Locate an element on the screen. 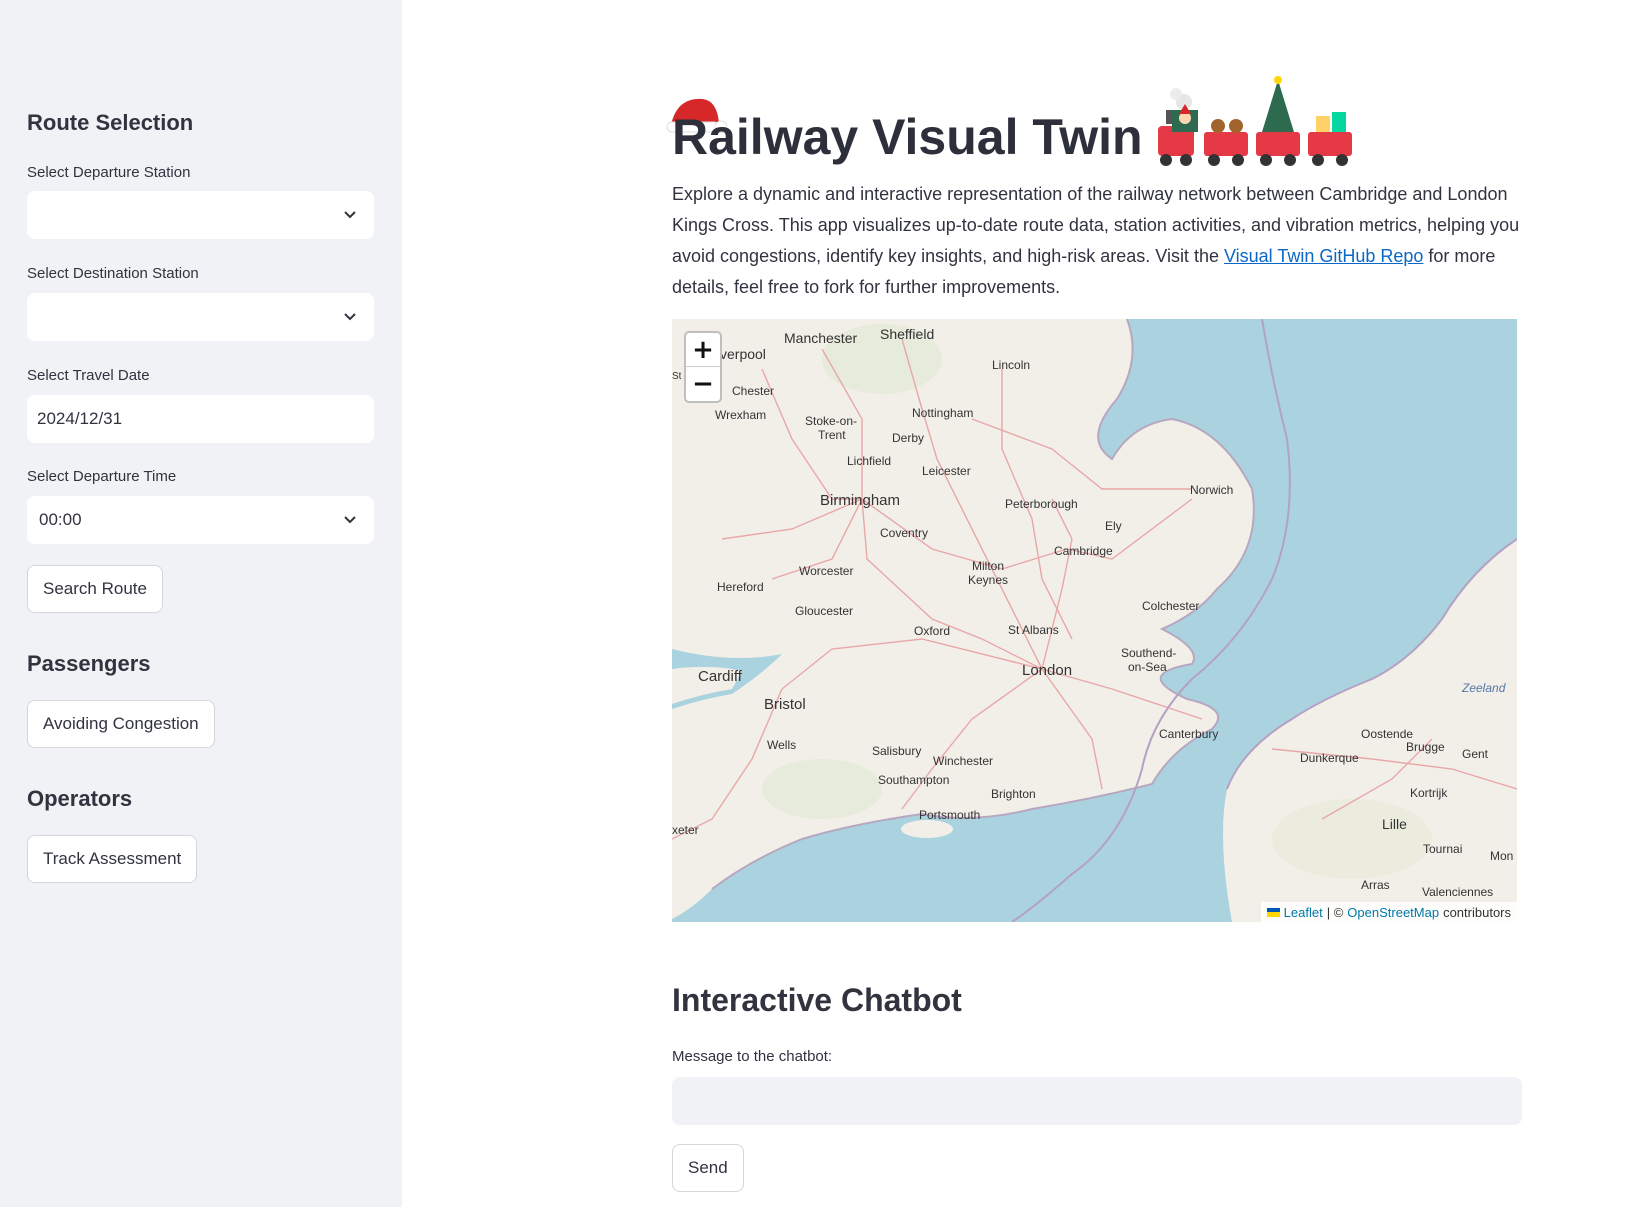 Image resolution: width=1636 pixels, height=1207 pixels. map-label-salisbury: Salisbury is located at coordinates (896, 751).